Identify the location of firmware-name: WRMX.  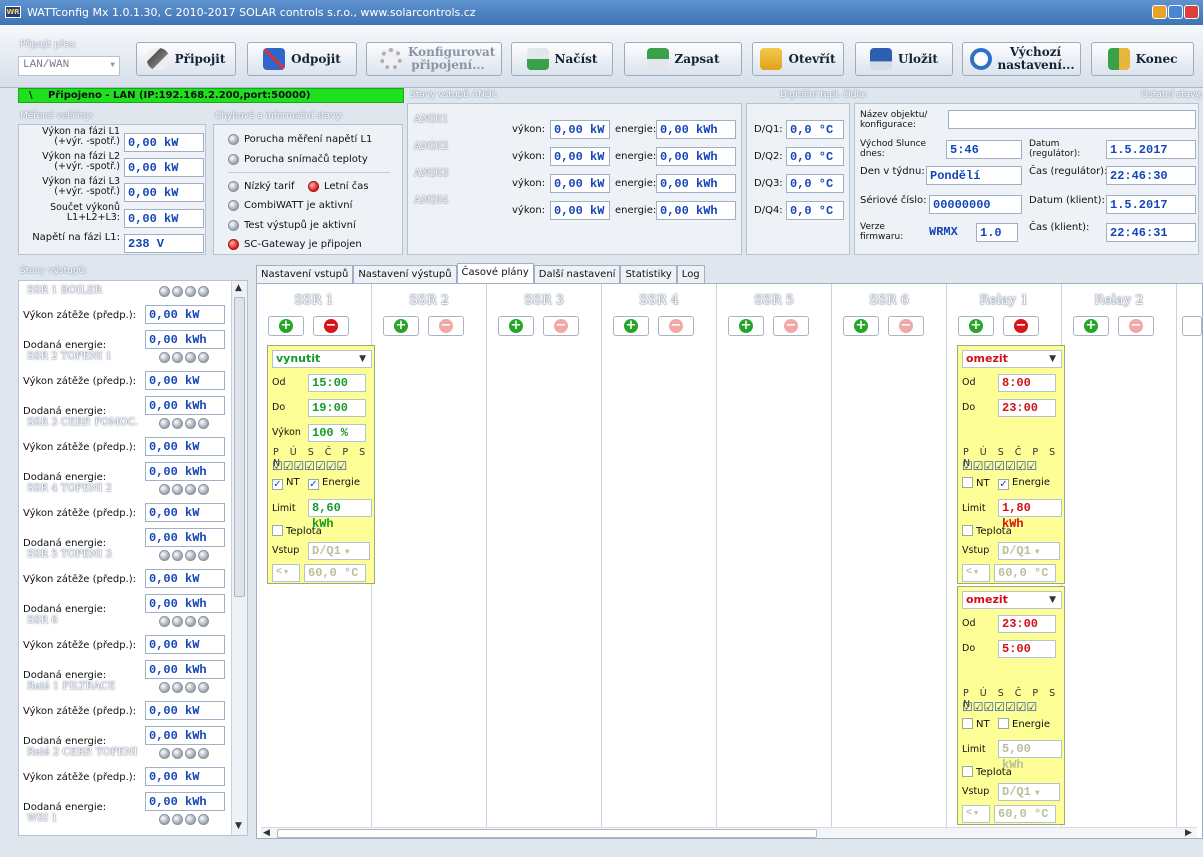
(943, 232).